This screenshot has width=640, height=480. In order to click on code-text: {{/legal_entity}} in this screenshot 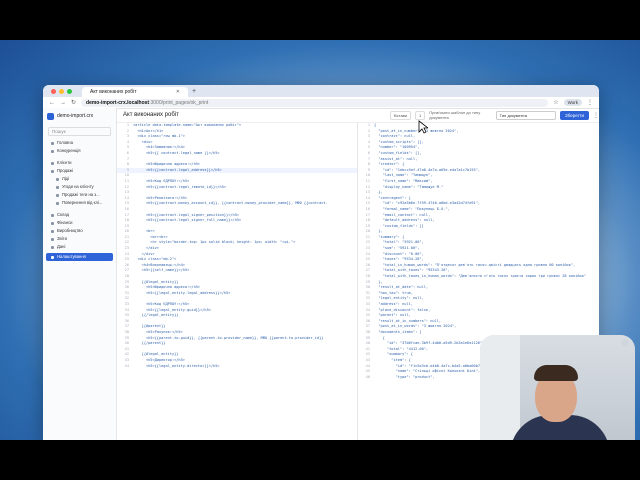, I will do `click(156, 315)`.